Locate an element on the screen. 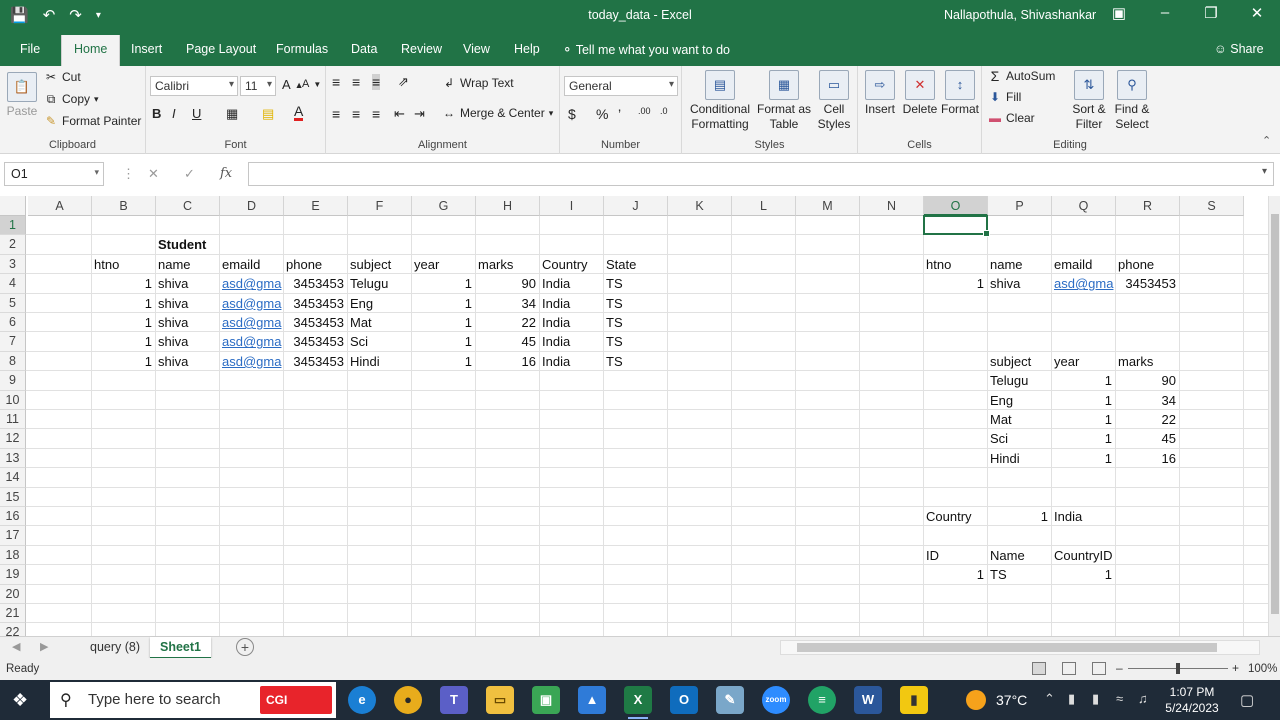  cell-f8: Hindi is located at coordinates (379, 361).